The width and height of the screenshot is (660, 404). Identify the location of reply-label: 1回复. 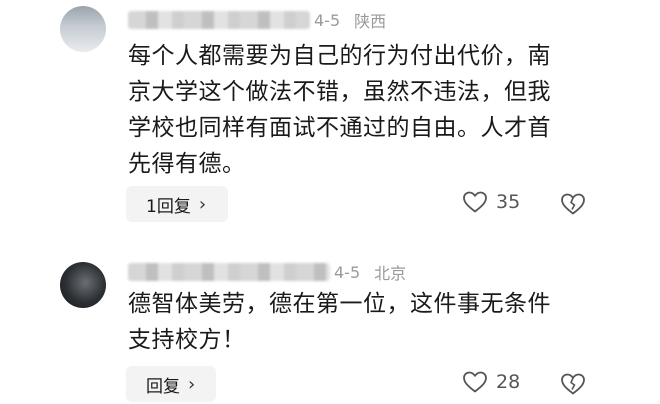
(168, 206).